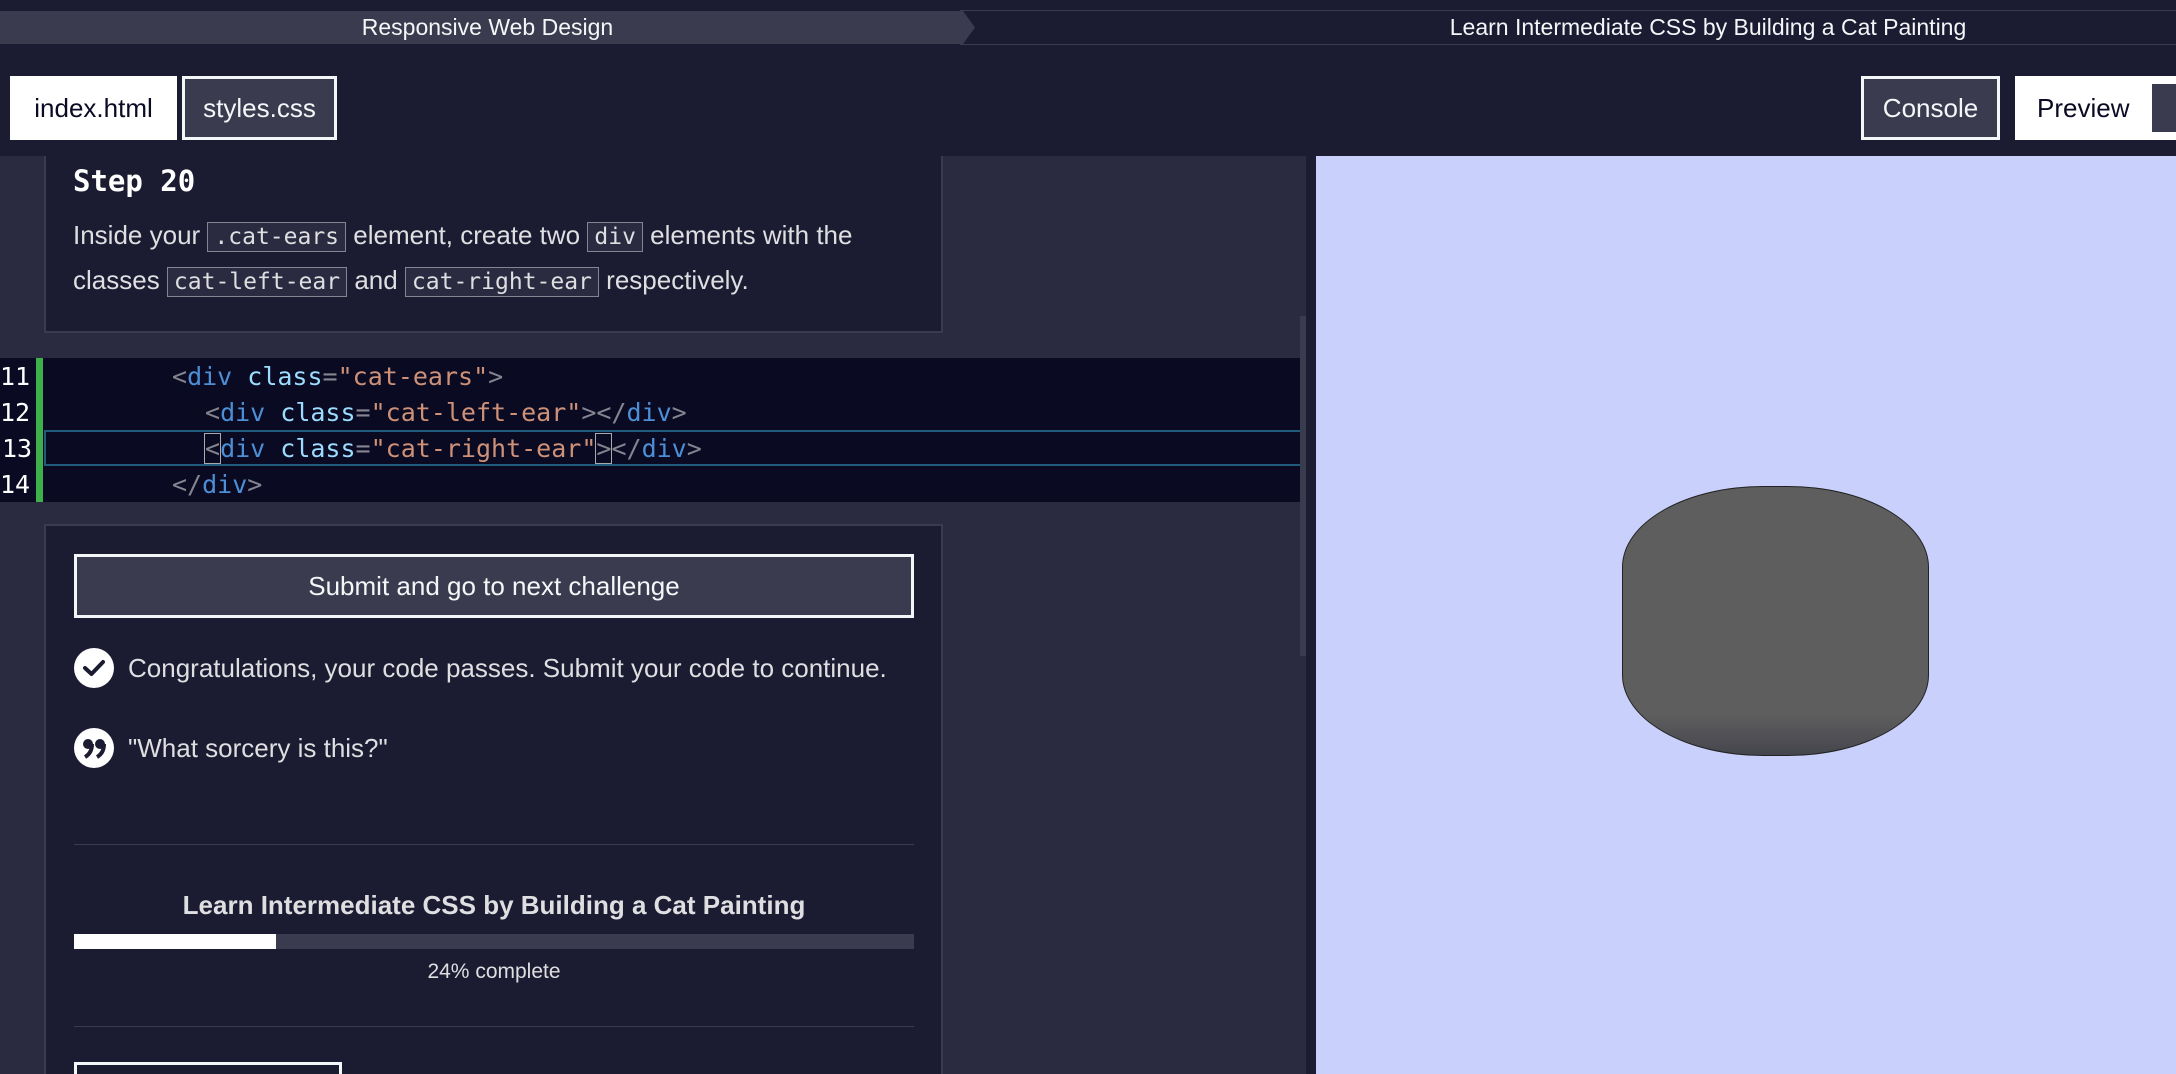 The width and height of the screenshot is (2176, 1074). Describe the element at coordinates (615, 237) in the screenshot. I see `code-chip: div` at that location.